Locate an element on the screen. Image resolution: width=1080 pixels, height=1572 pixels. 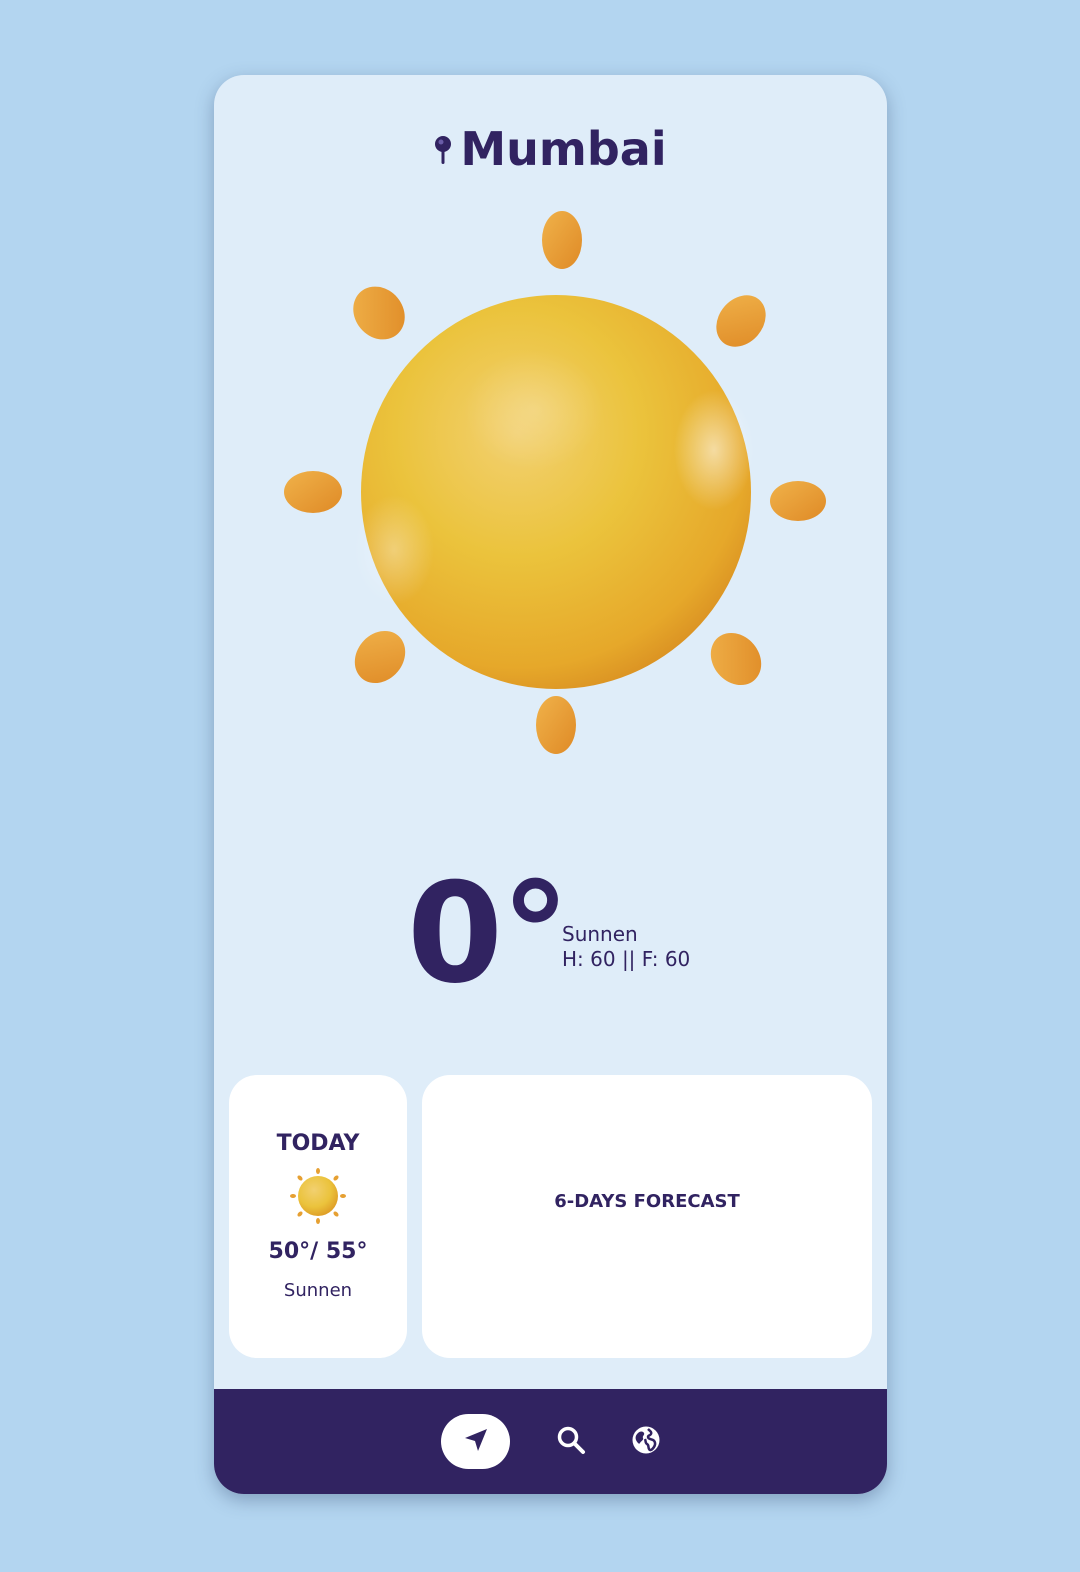
location-arrow-icon is located at coordinates (476, 1442).